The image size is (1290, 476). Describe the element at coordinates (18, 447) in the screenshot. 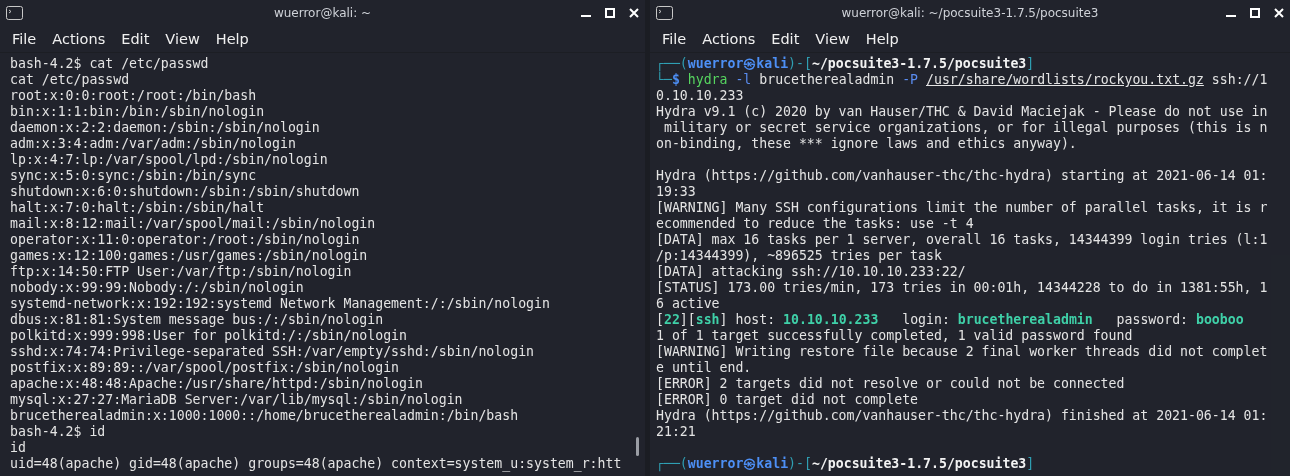

I see `terminal-line: id` at that location.